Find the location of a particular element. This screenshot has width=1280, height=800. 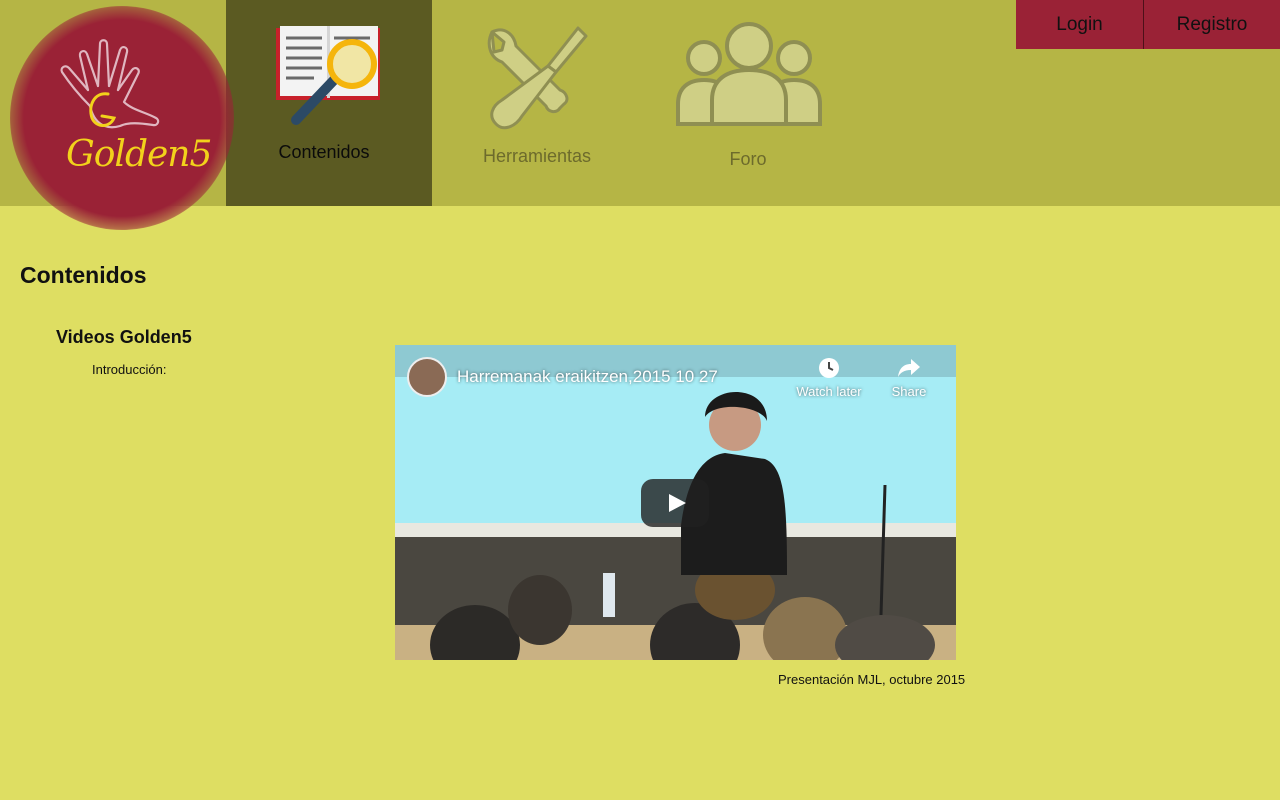

nav-foro: Foro is located at coordinates (748, 103).